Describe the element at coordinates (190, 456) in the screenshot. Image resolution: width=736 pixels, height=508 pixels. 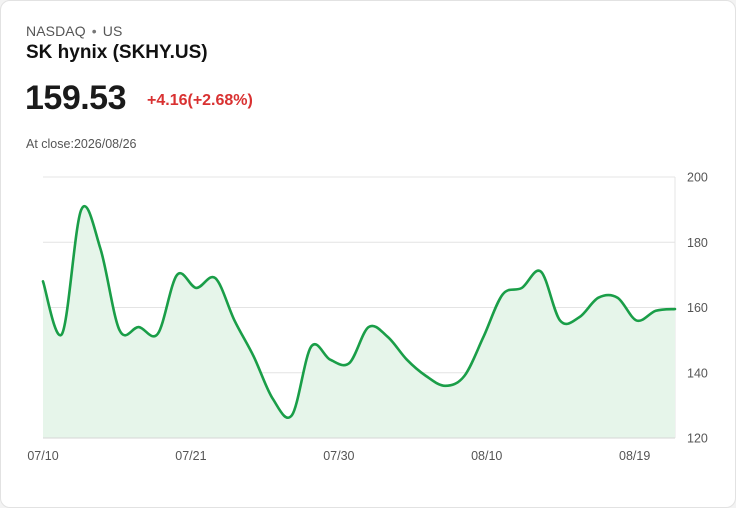
I see `x-tick-label: 07/21` at that location.